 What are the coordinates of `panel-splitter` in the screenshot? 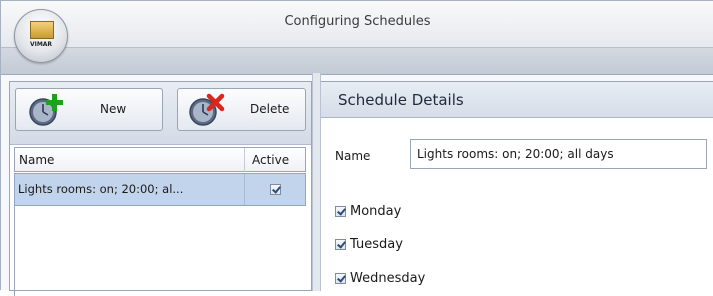 It's located at (316, 182).